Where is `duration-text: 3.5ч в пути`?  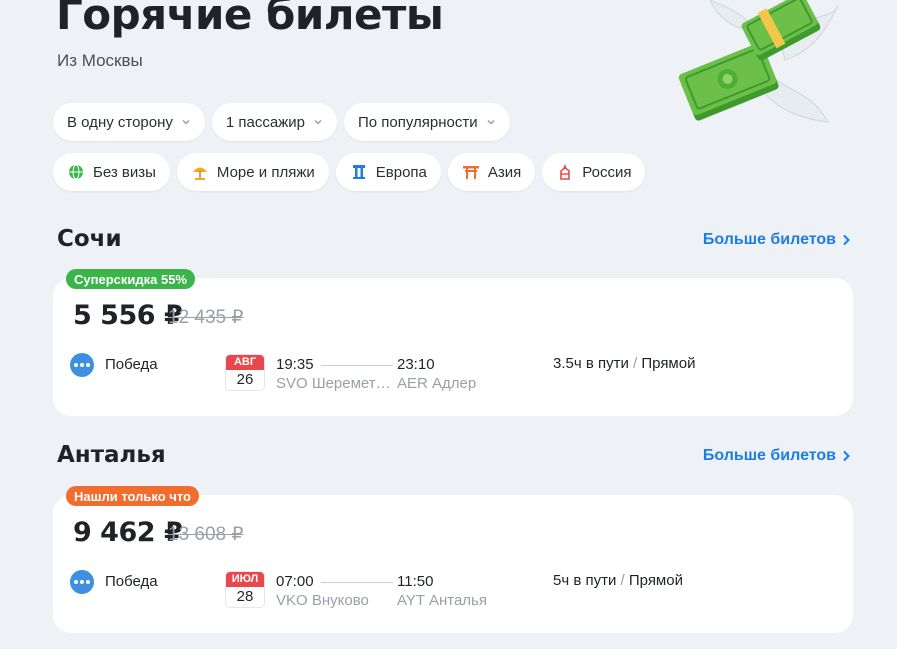
duration-text: 3.5ч в пути is located at coordinates (591, 363).